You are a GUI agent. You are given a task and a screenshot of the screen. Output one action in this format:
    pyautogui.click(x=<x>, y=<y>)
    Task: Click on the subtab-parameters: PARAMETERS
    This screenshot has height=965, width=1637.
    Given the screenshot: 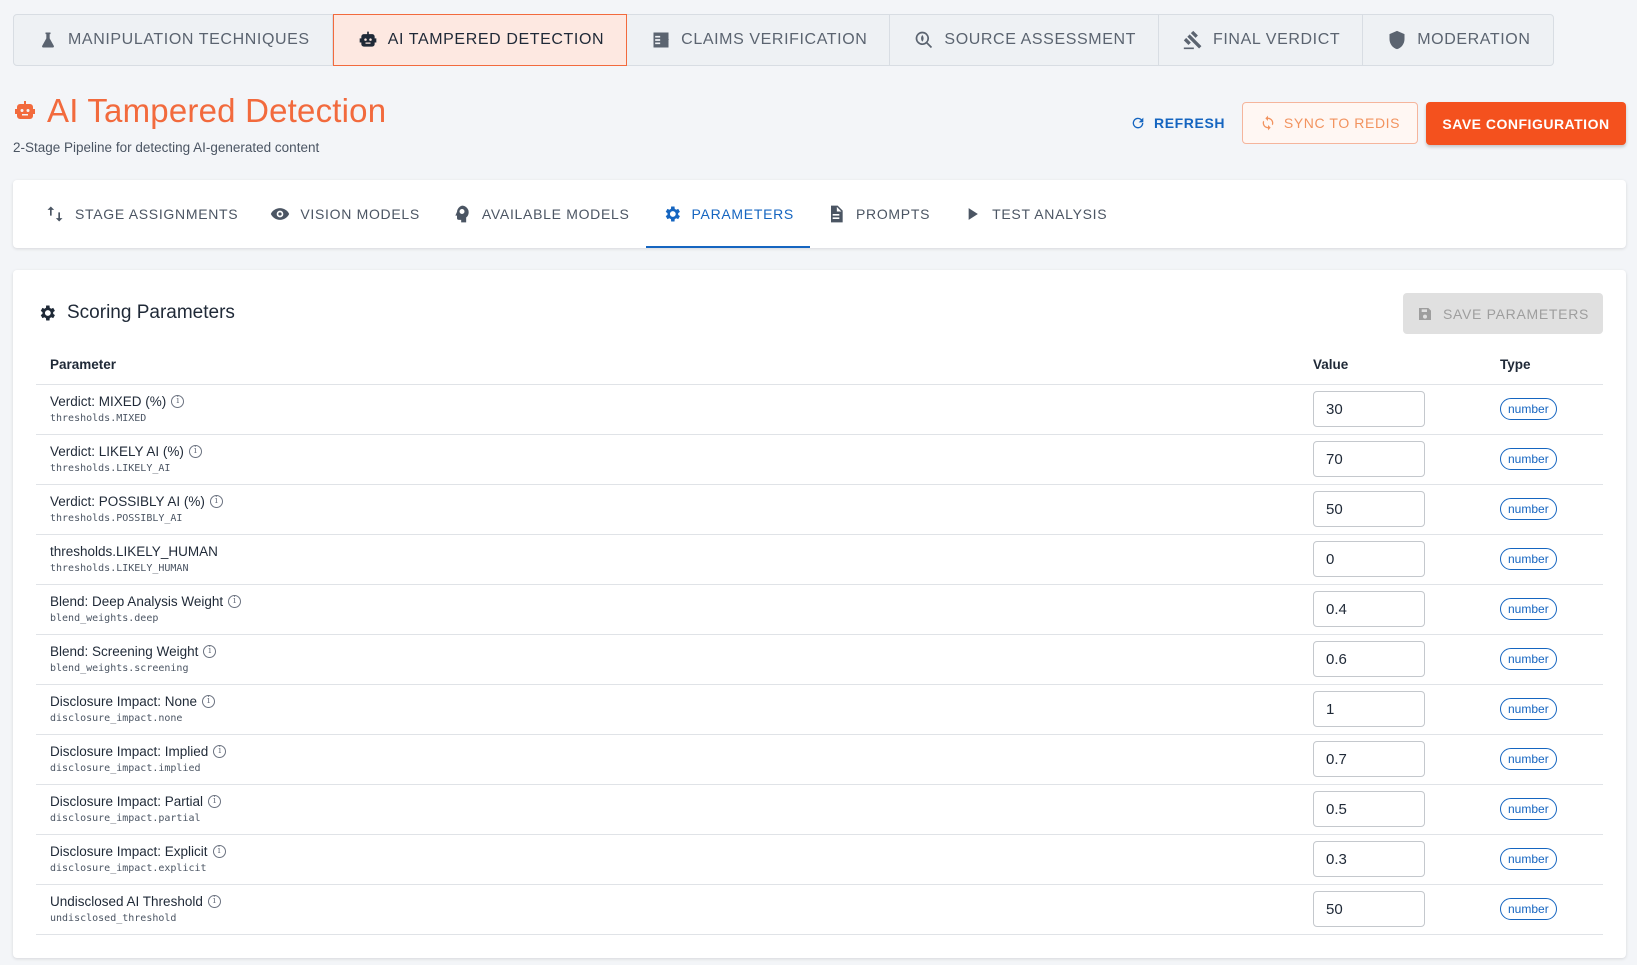 What is the action you would take?
    pyautogui.click(x=728, y=214)
    